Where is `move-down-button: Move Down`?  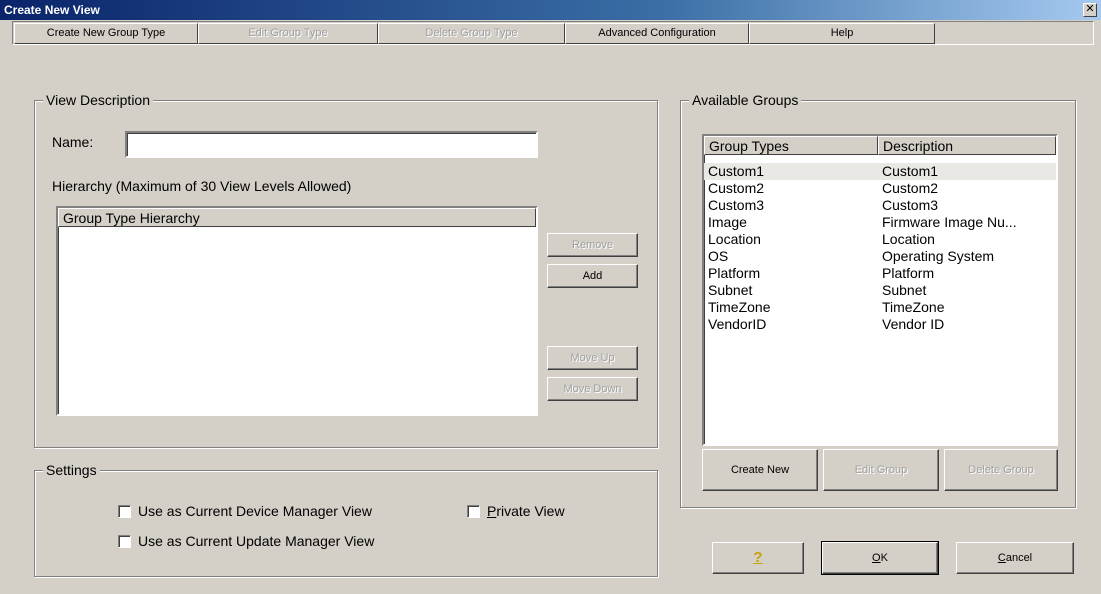
move-down-button: Move Down is located at coordinates (592, 389).